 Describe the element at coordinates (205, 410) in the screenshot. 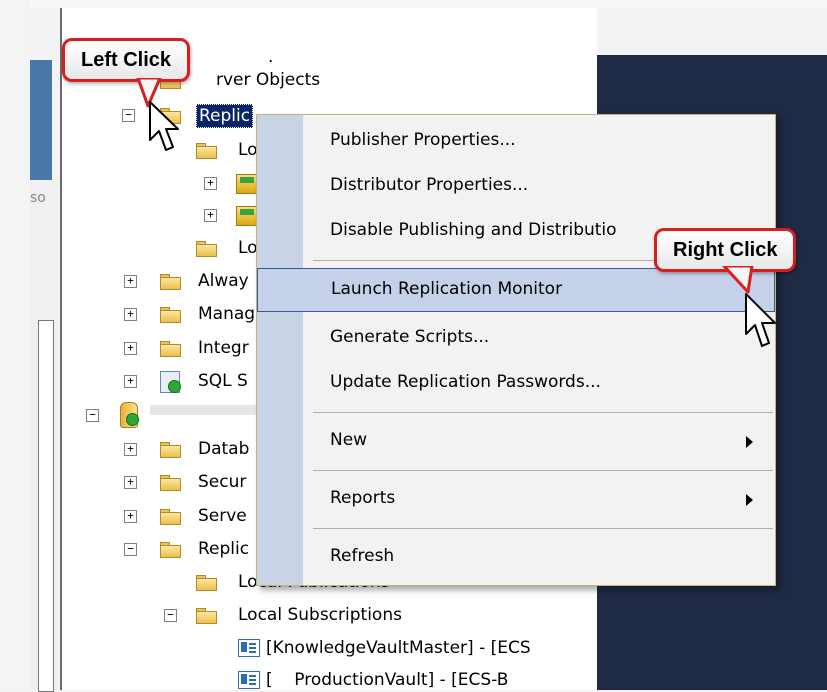

I see `redacted-server-name` at that location.